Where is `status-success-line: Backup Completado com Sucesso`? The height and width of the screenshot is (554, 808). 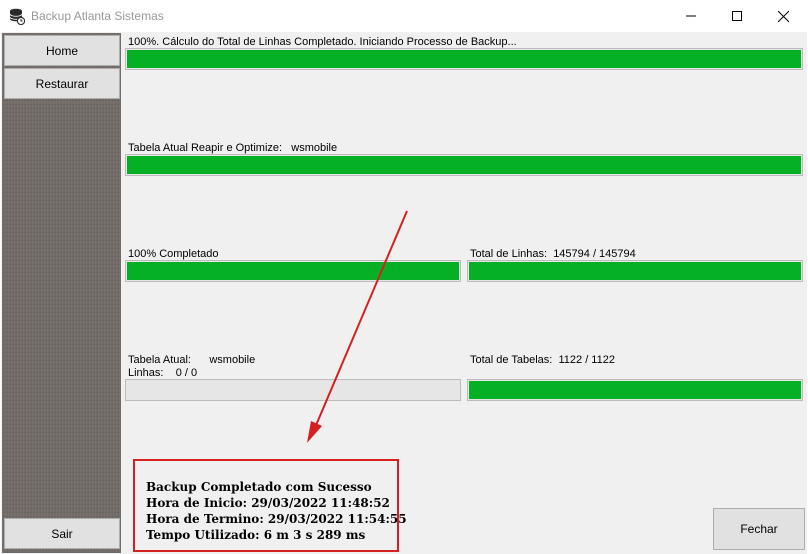
status-success-line: Backup Completado com Sucesso is located at coordinates (259, 487).